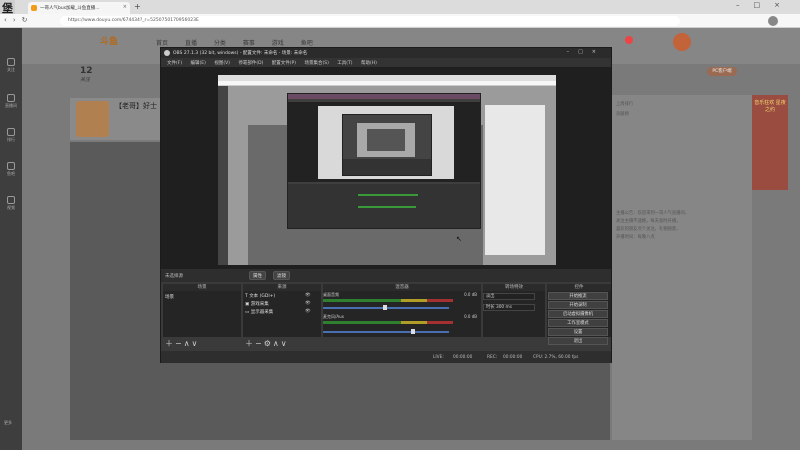 This screenshot has width=800, height=450. I want to click on browser-window-controls: –□×, so click(765, 5).